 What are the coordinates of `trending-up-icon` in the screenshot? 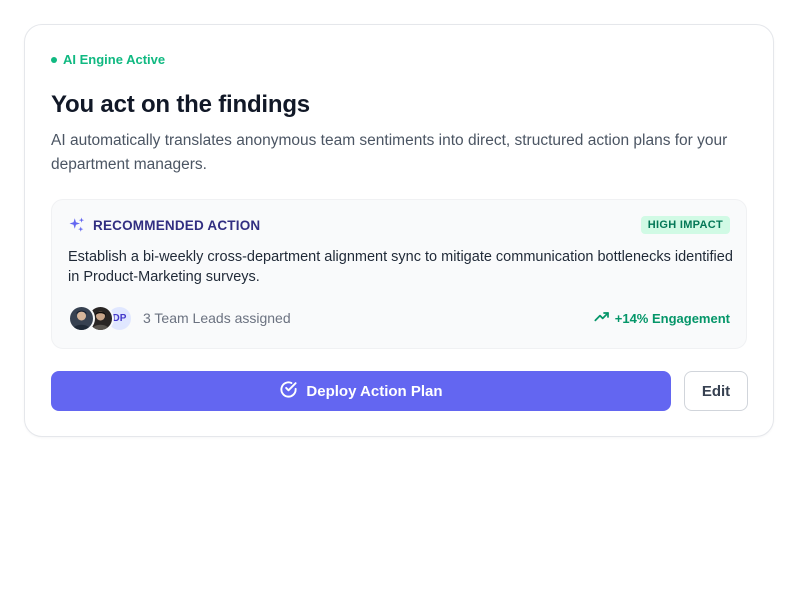 It's located at (602, 318).